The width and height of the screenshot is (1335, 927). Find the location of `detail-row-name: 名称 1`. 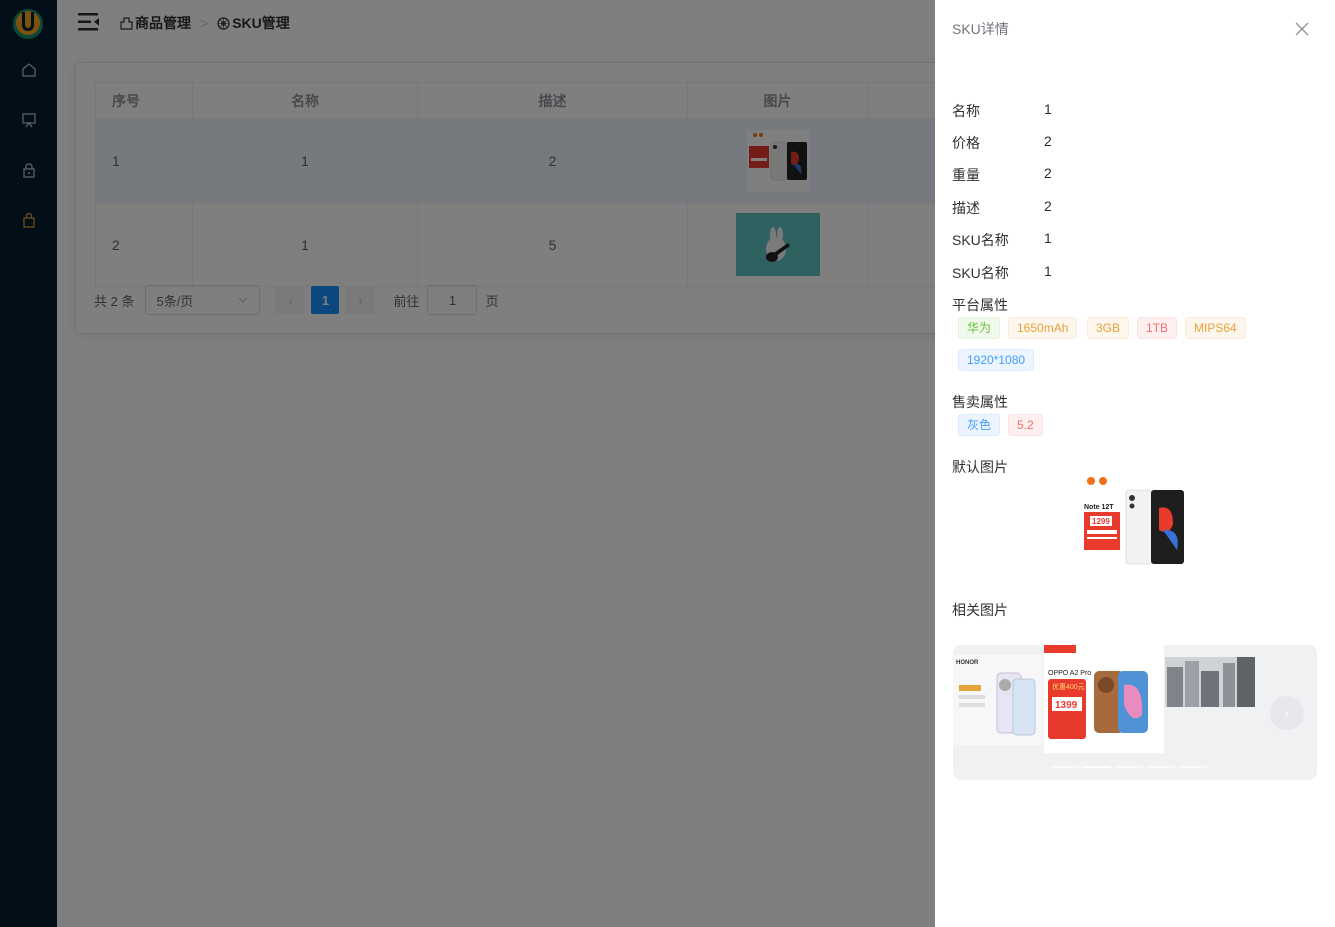

detail-row-name: 名称 1 is located at coordinates (1002, 111).